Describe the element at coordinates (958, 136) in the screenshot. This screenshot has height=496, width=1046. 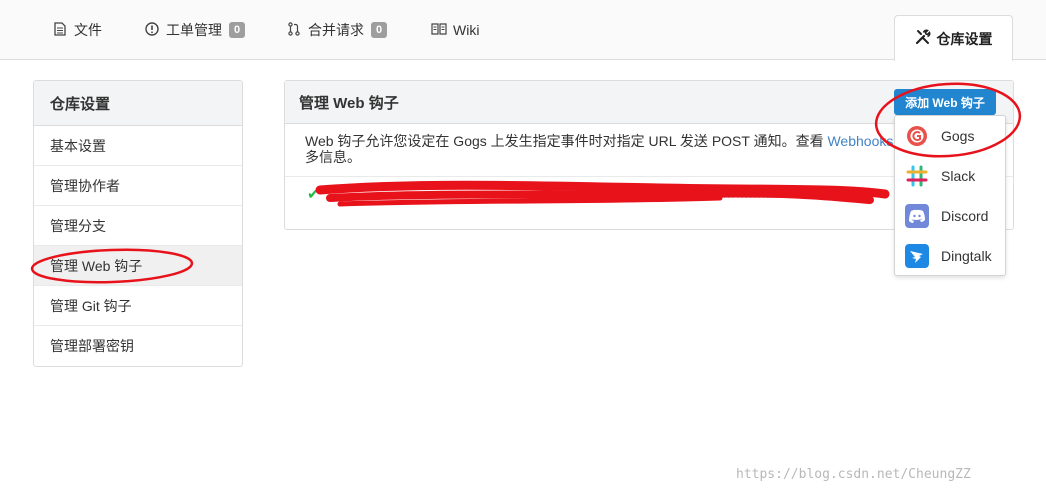
I see `dropdown-item-label: Gogs` at that location.